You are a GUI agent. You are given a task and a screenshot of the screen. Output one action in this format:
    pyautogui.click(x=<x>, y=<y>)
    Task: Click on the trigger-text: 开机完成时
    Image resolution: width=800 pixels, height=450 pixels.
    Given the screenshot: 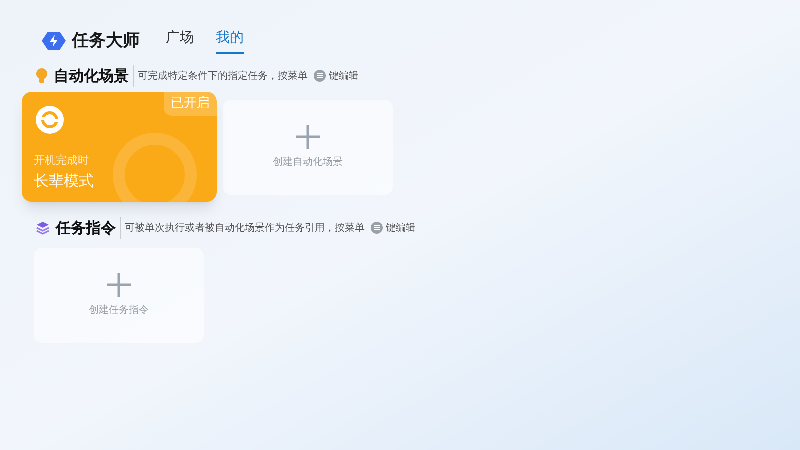 What is the action you would take?
    pyautogui.click(x=61, y=161)
    